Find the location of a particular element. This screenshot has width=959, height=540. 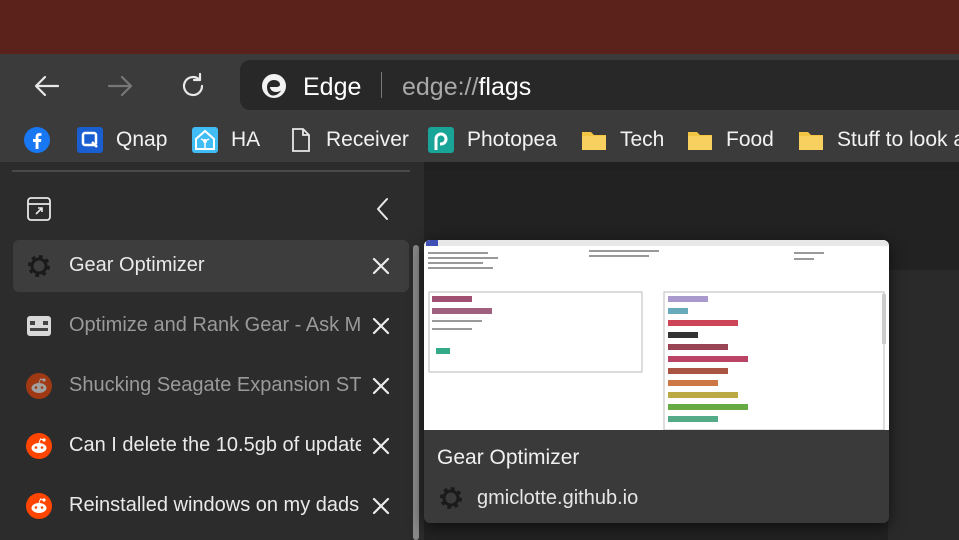

refresh-icon is located at coordinates (193, 84).